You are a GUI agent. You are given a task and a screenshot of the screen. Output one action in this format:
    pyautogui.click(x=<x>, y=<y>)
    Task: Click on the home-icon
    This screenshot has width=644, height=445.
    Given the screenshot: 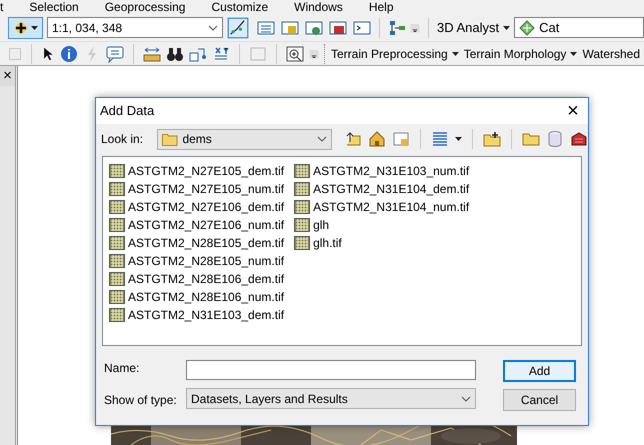 What is the action you would take?
    pyautogui.click(x=377, y=139)
    